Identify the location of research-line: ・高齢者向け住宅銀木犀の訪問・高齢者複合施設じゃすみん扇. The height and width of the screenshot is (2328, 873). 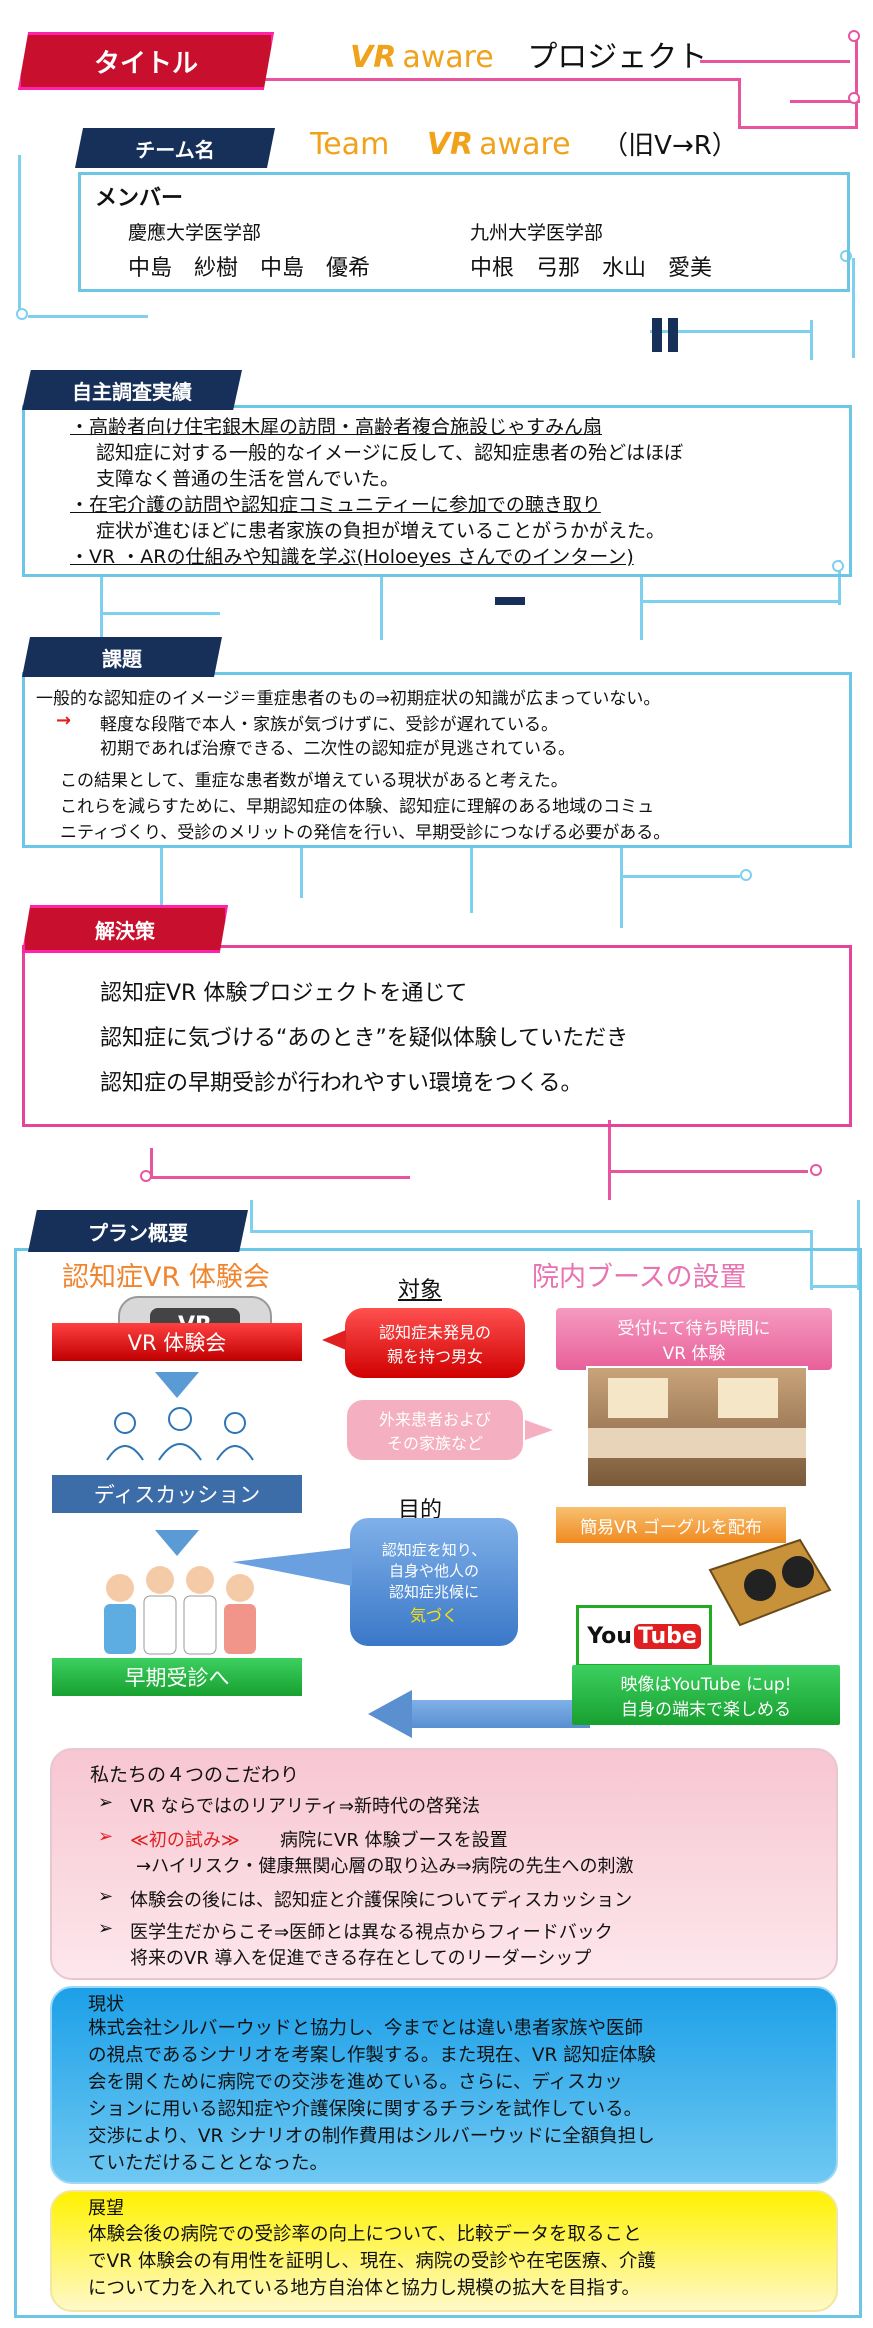
(336, 427).